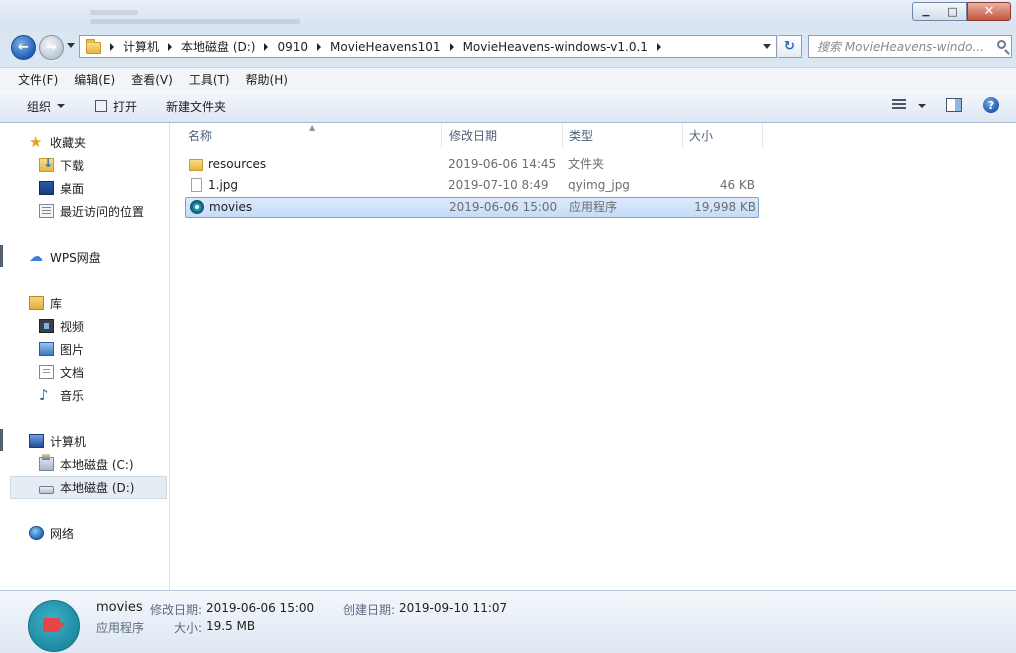 This screenshot has height=653, width=1016. What do you see at coordinates (68, 441) in the screenshot?
I see `sidebar-label: 计算机` at bounding box center [68, 441].